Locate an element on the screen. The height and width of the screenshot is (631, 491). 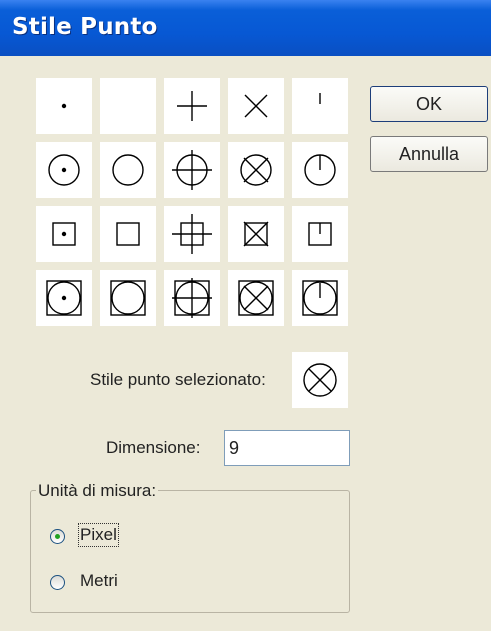
circle-tick-icon is located at coordinates (320, 170).